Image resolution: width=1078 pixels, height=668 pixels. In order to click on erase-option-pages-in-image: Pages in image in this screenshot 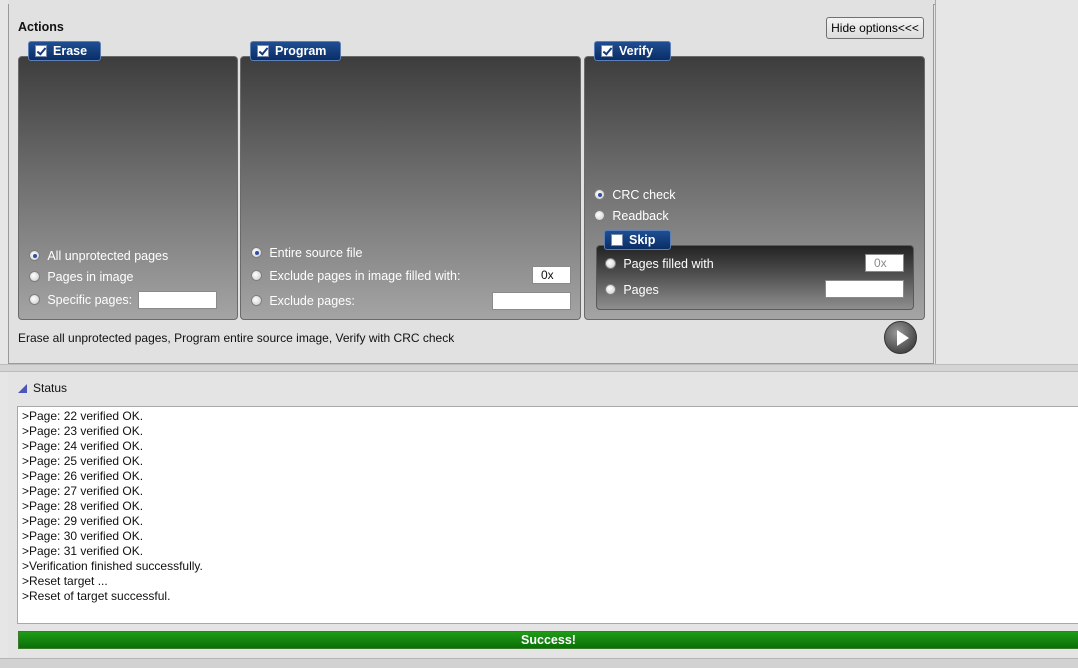, I will do `click(81, 277)`.